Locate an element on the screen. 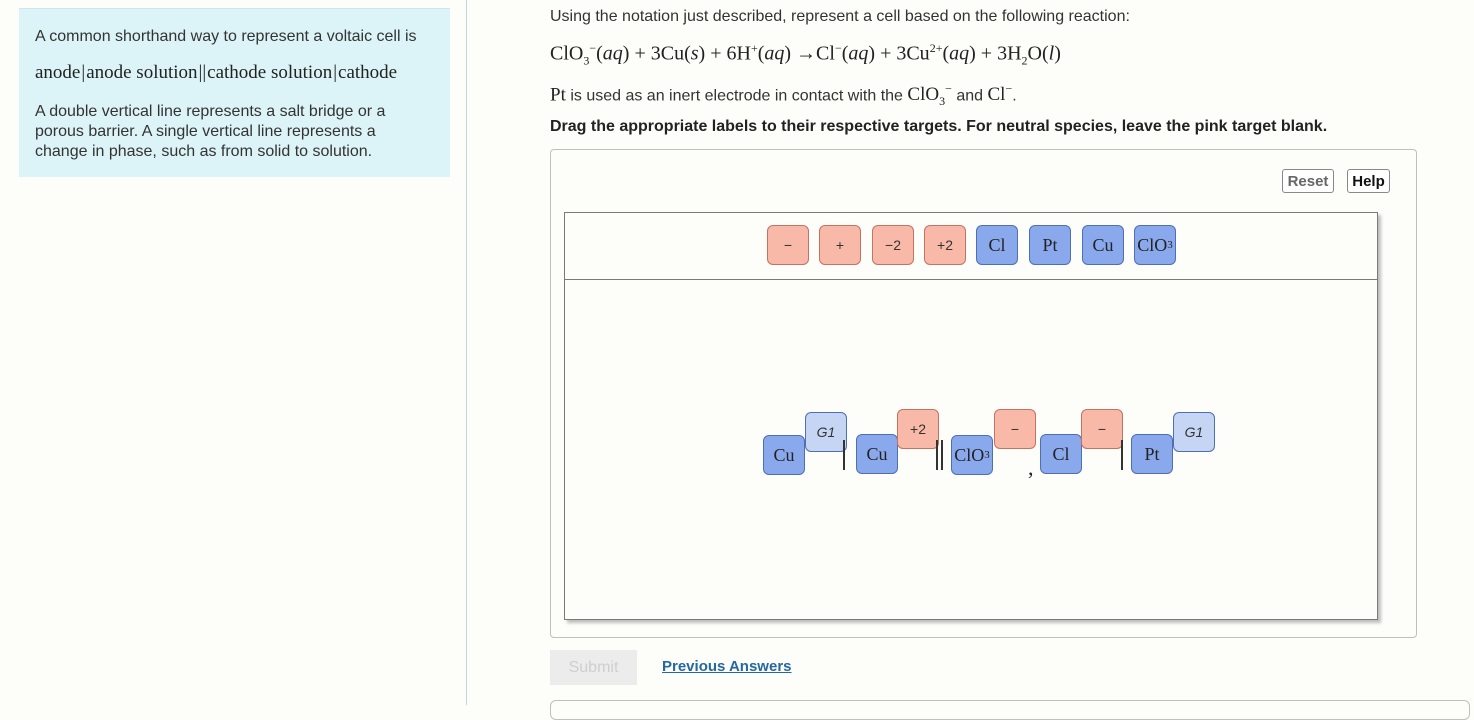 The height and width of the screenshot is (720, 1474). target-cathode-electrode: Pt is located at coordinates (1152, 454).